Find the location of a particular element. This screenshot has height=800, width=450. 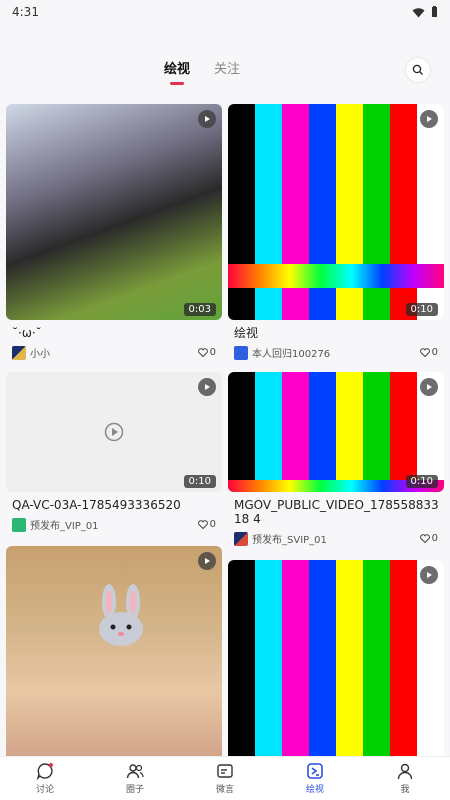

video-meta: 小小 0 is located at coordinates (114, 352).